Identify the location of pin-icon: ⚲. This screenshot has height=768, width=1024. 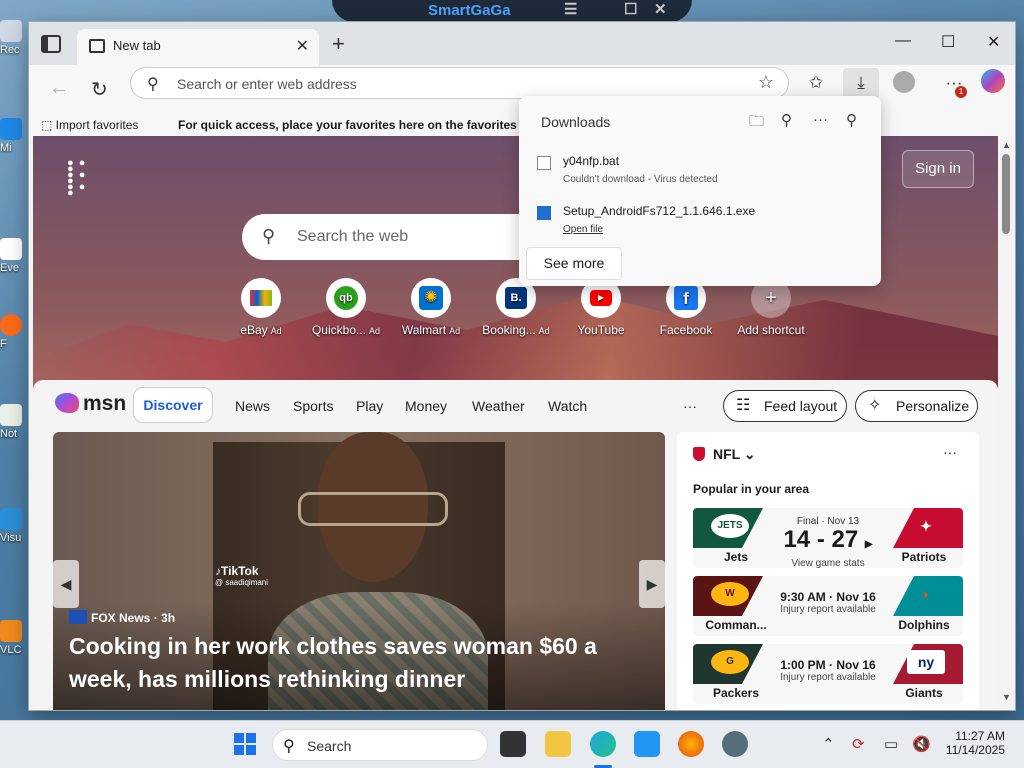
(851, 120).